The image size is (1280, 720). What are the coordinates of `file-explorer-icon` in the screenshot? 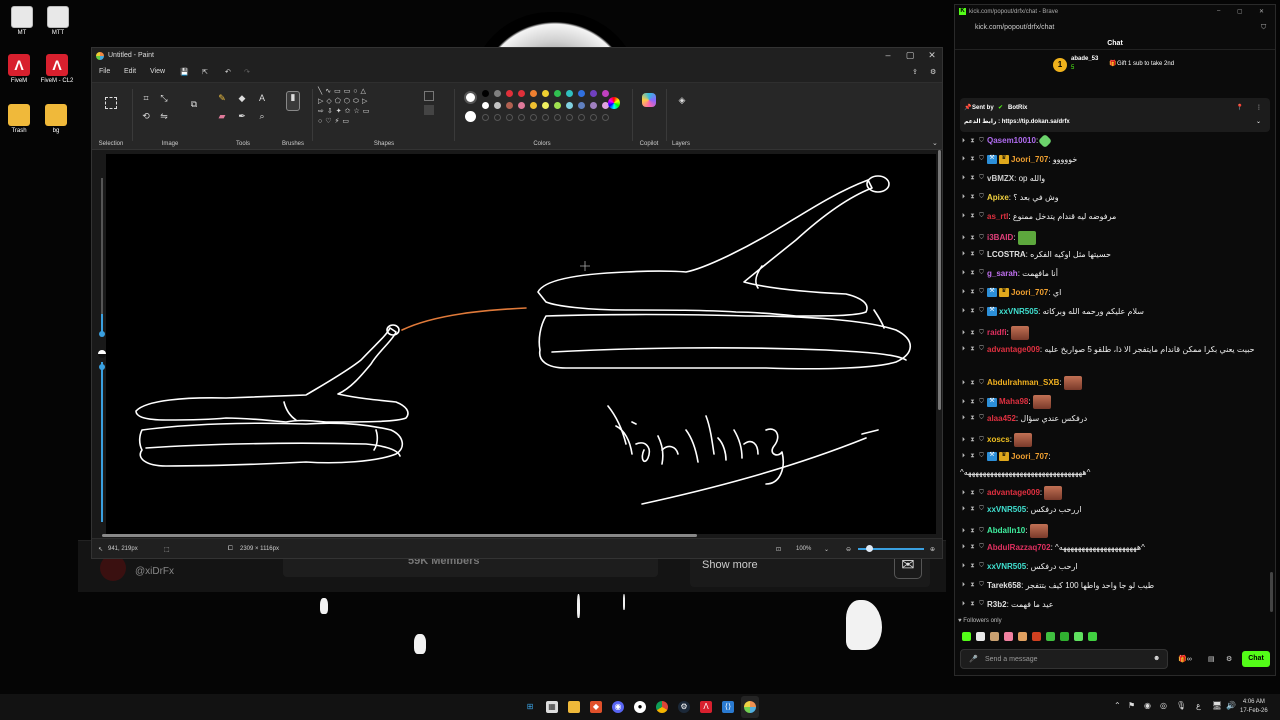 It's located at (574, 707).